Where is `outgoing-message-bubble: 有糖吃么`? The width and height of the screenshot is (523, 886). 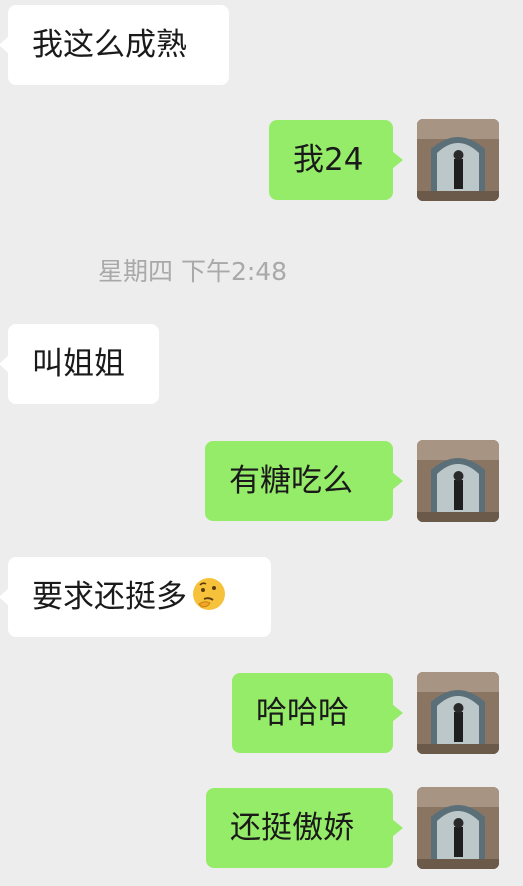 outgoing-message-bubble: 有糖吃么 is located at coordinates (304, 481).